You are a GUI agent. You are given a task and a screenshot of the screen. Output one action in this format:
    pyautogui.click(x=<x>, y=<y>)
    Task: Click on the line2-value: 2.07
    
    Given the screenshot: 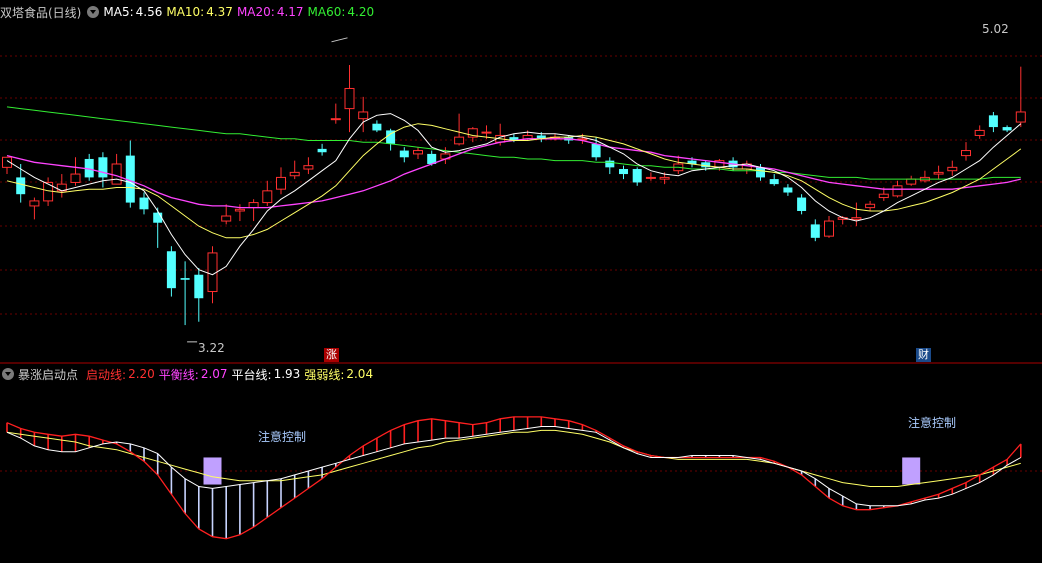 What is the action you would take?
    pyautogui.click(x=214, y=374)
    